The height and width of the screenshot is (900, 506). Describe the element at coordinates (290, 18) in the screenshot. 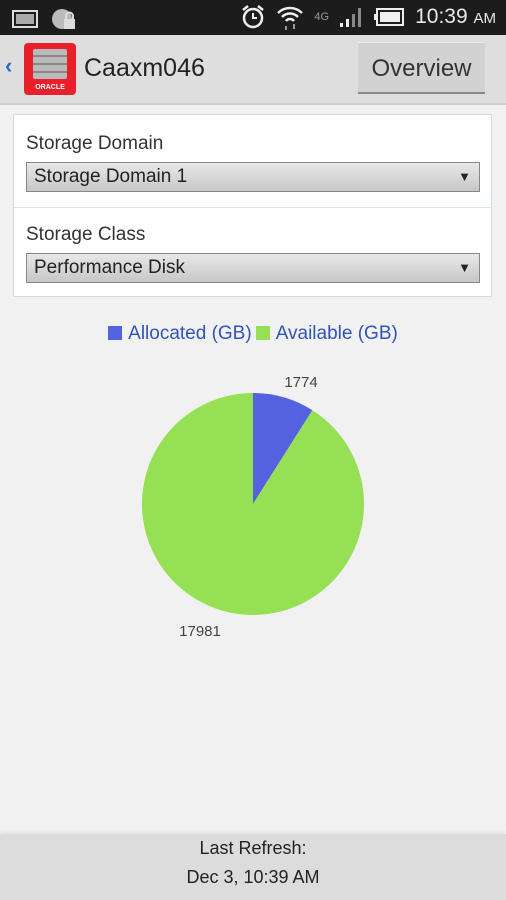

I see `wifi-icon` at that location.